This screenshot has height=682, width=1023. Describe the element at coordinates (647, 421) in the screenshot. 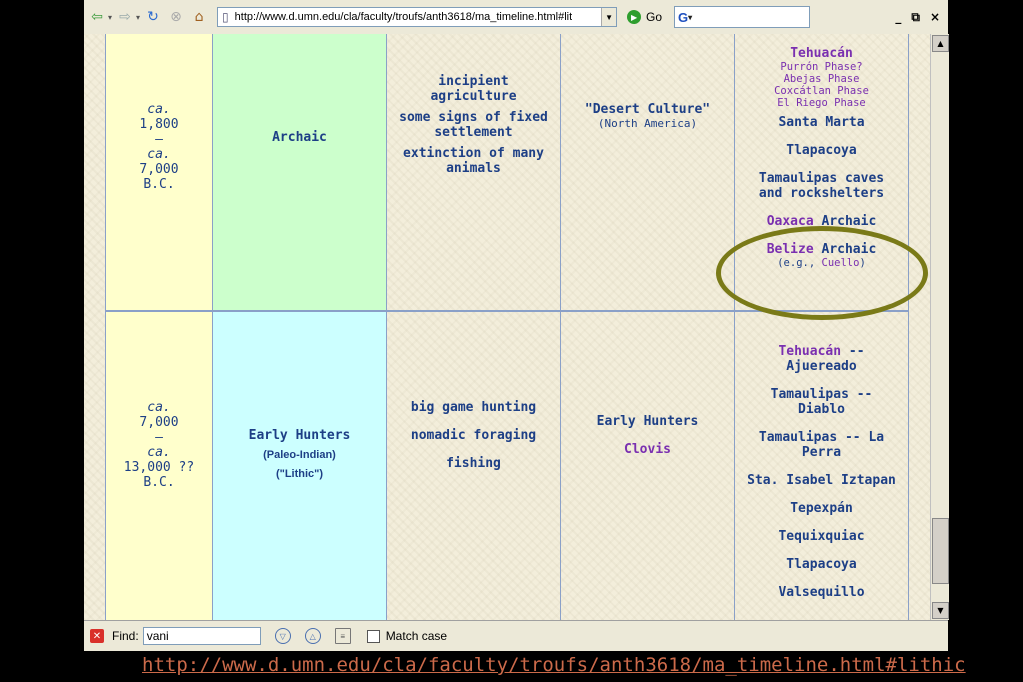

I see `early-hunters-label: Early Hunters` at that location.